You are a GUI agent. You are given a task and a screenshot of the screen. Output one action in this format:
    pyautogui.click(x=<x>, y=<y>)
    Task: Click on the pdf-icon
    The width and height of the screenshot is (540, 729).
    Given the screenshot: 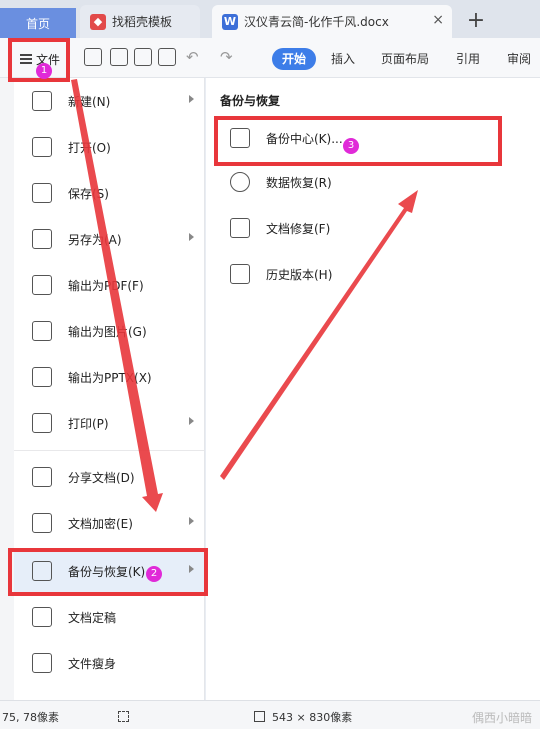 What is the action you would take?
    pyautogui.click(x=42, y=285)
    